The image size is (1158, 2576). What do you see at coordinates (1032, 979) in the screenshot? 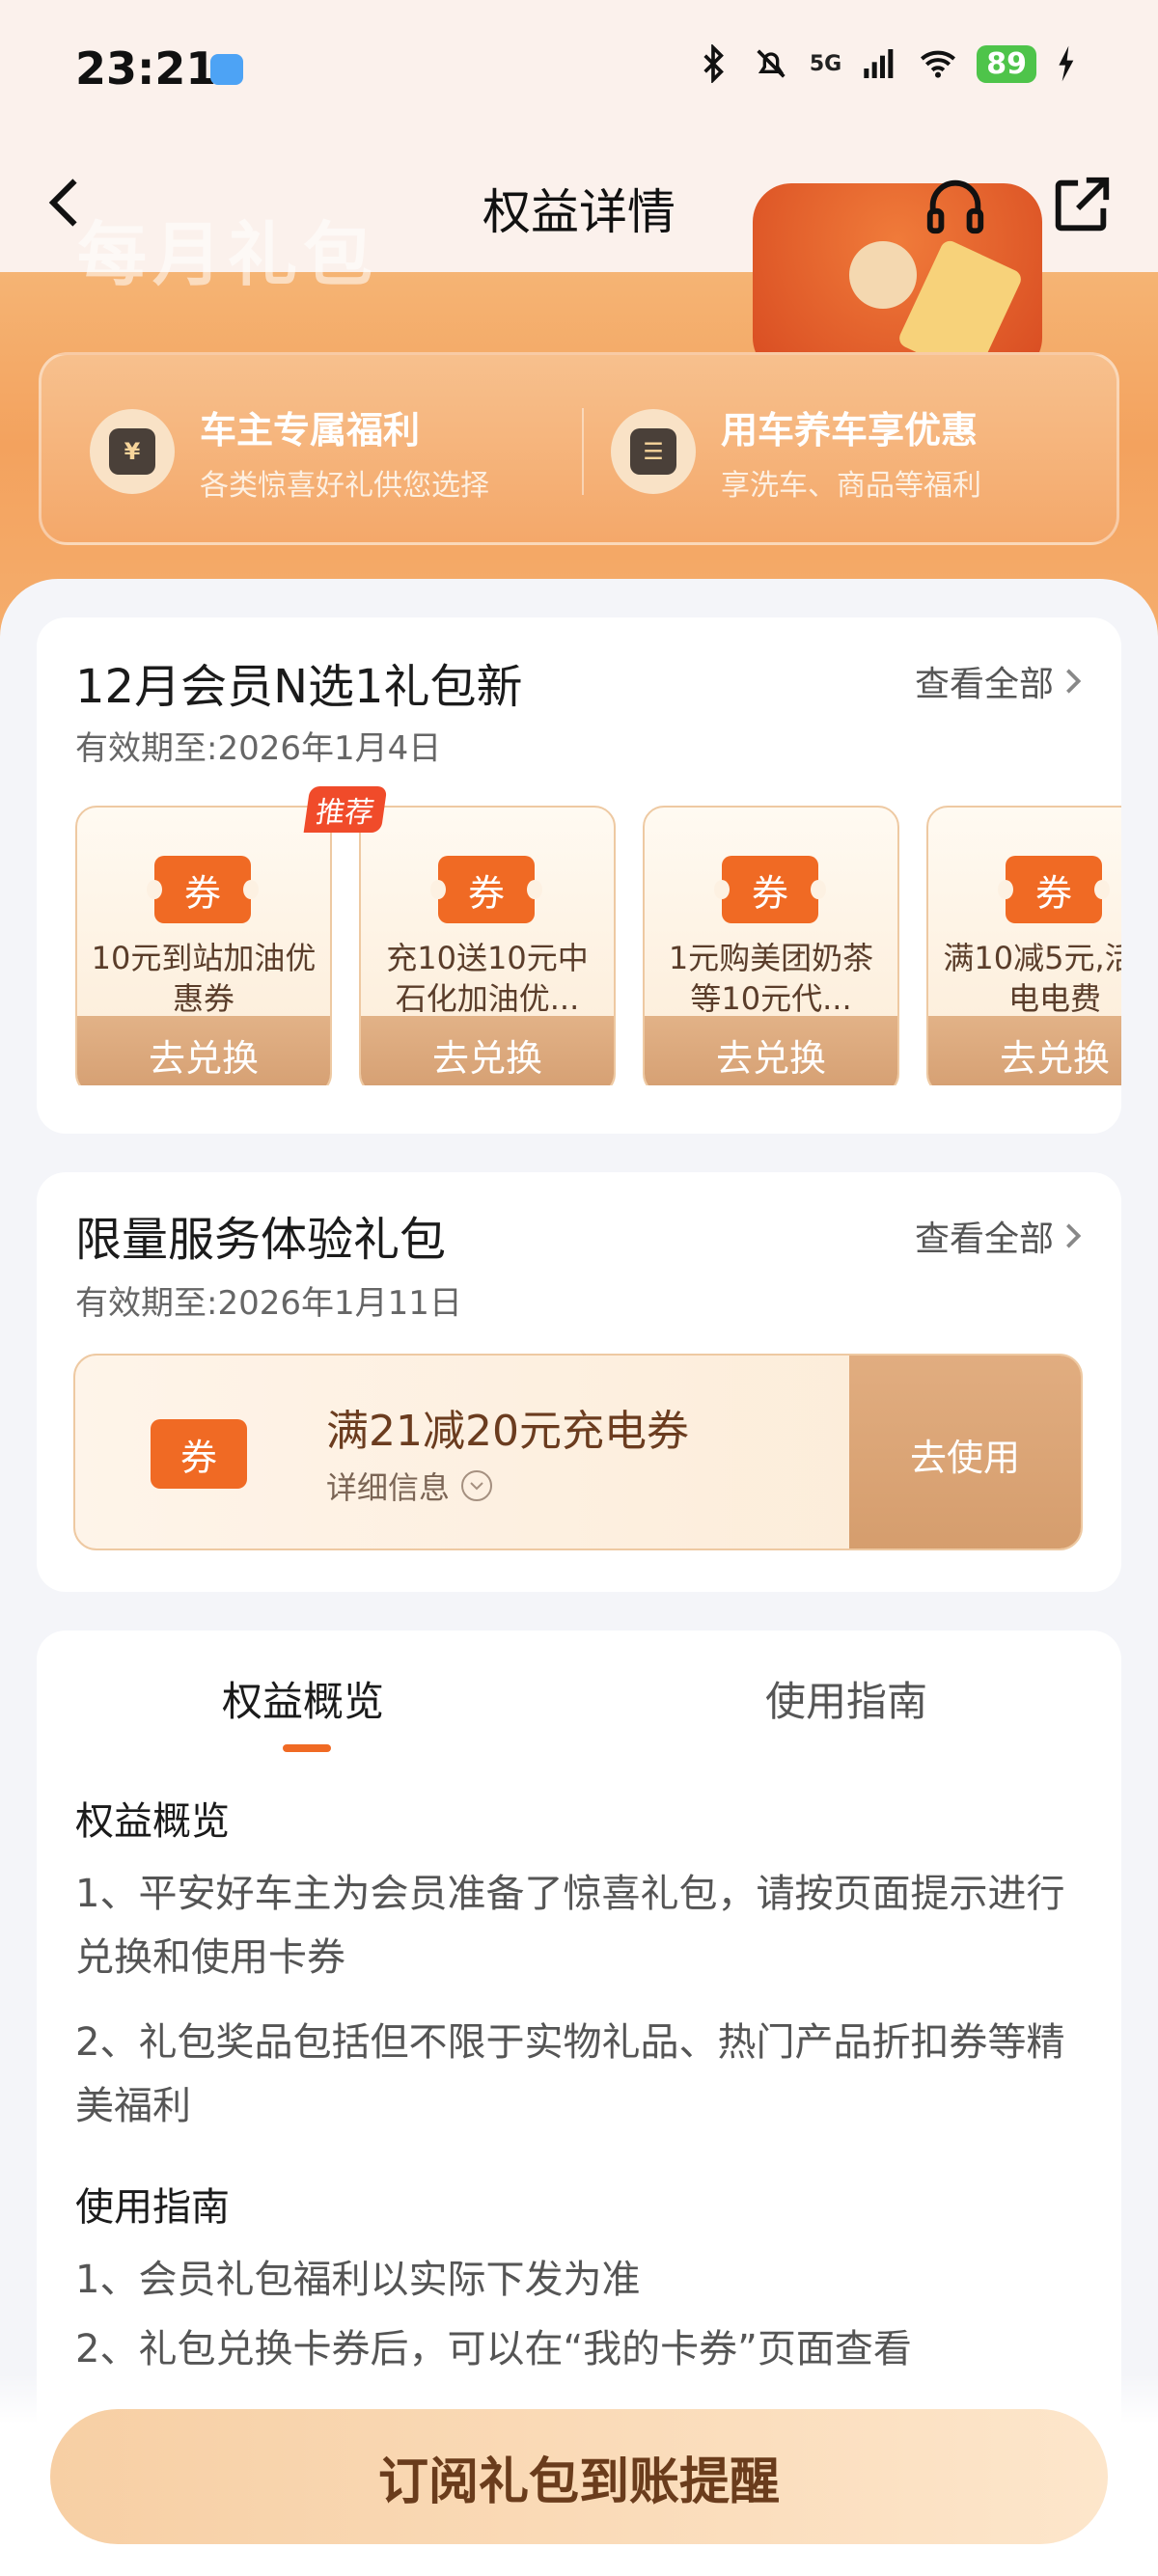
I see `coupon-desc: 满10减5元,活用电电费` at bounding box center [1032, 979].